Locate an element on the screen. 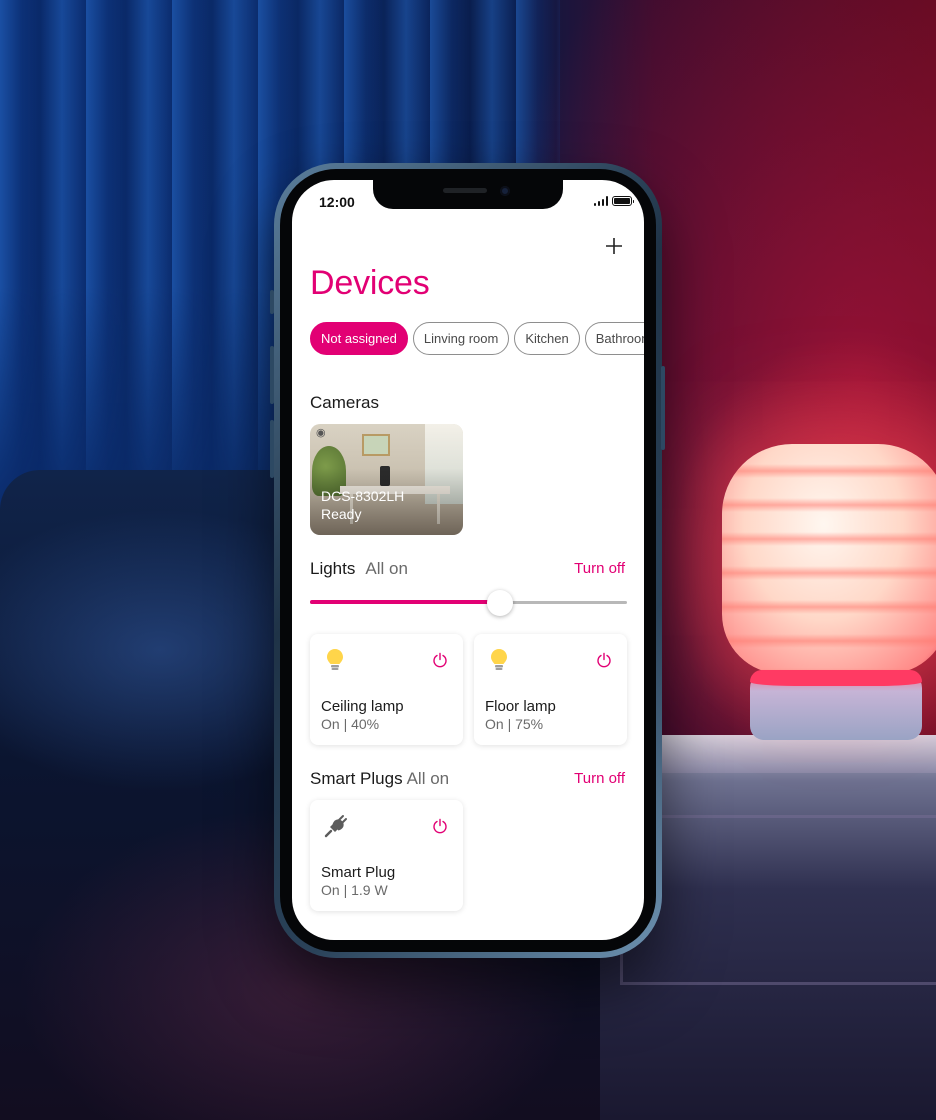 The width and height of the screenshot is (936, 1120). smart-plugs-turn-off-button: Turn off is located at coordinates (599, 778).